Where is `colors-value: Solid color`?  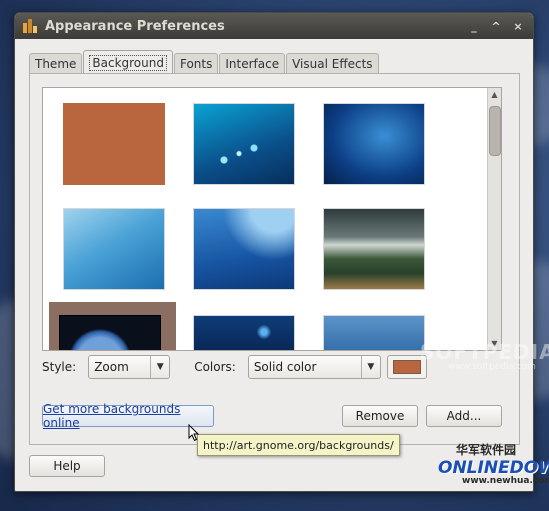 colors-value: Solid color is located at coordinates (285, 367).